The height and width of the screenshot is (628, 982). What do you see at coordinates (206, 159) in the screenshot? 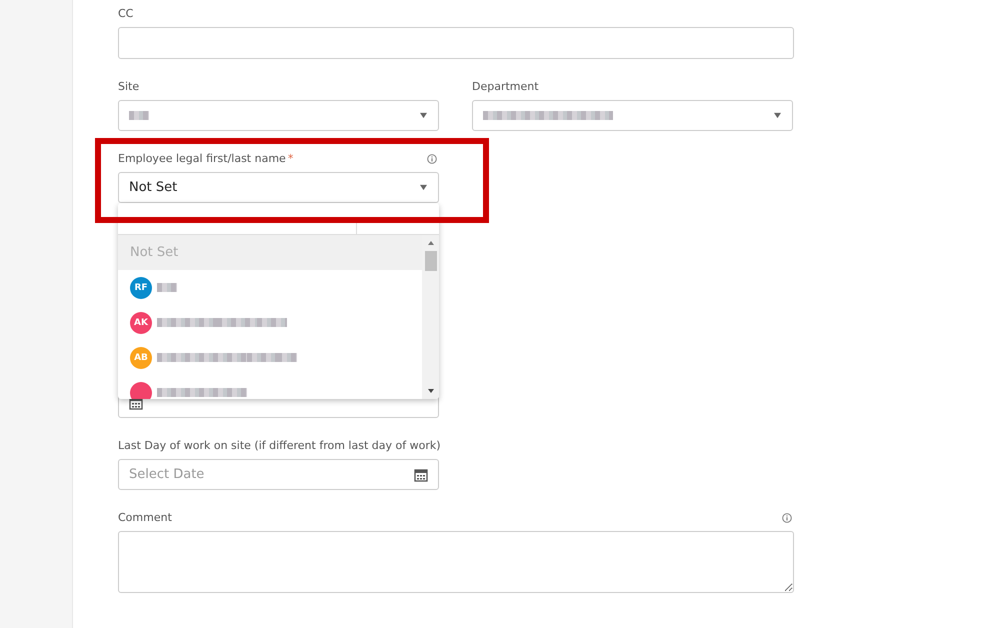
I see `field-label: Employee legal first/last name *` at bounding box center [206, 159].